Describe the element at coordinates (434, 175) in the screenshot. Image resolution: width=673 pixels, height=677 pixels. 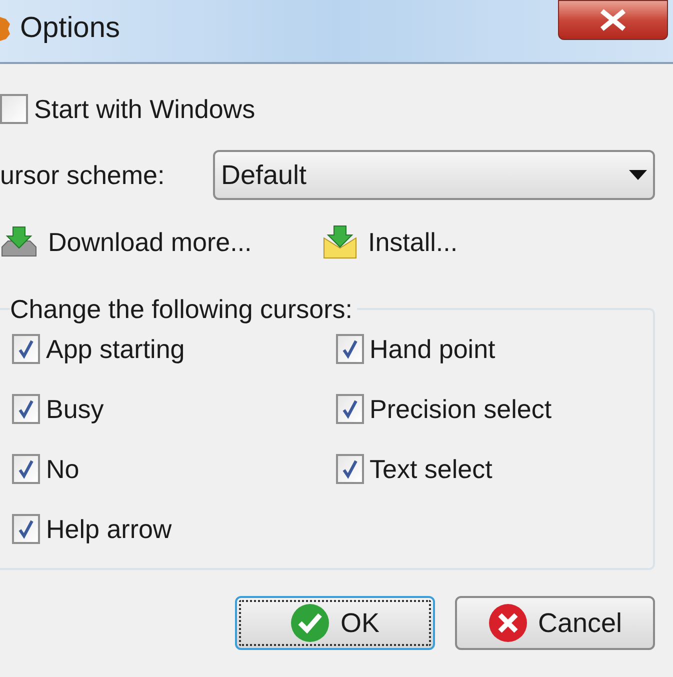
I see `scheme-dropdown: Default` at that location.